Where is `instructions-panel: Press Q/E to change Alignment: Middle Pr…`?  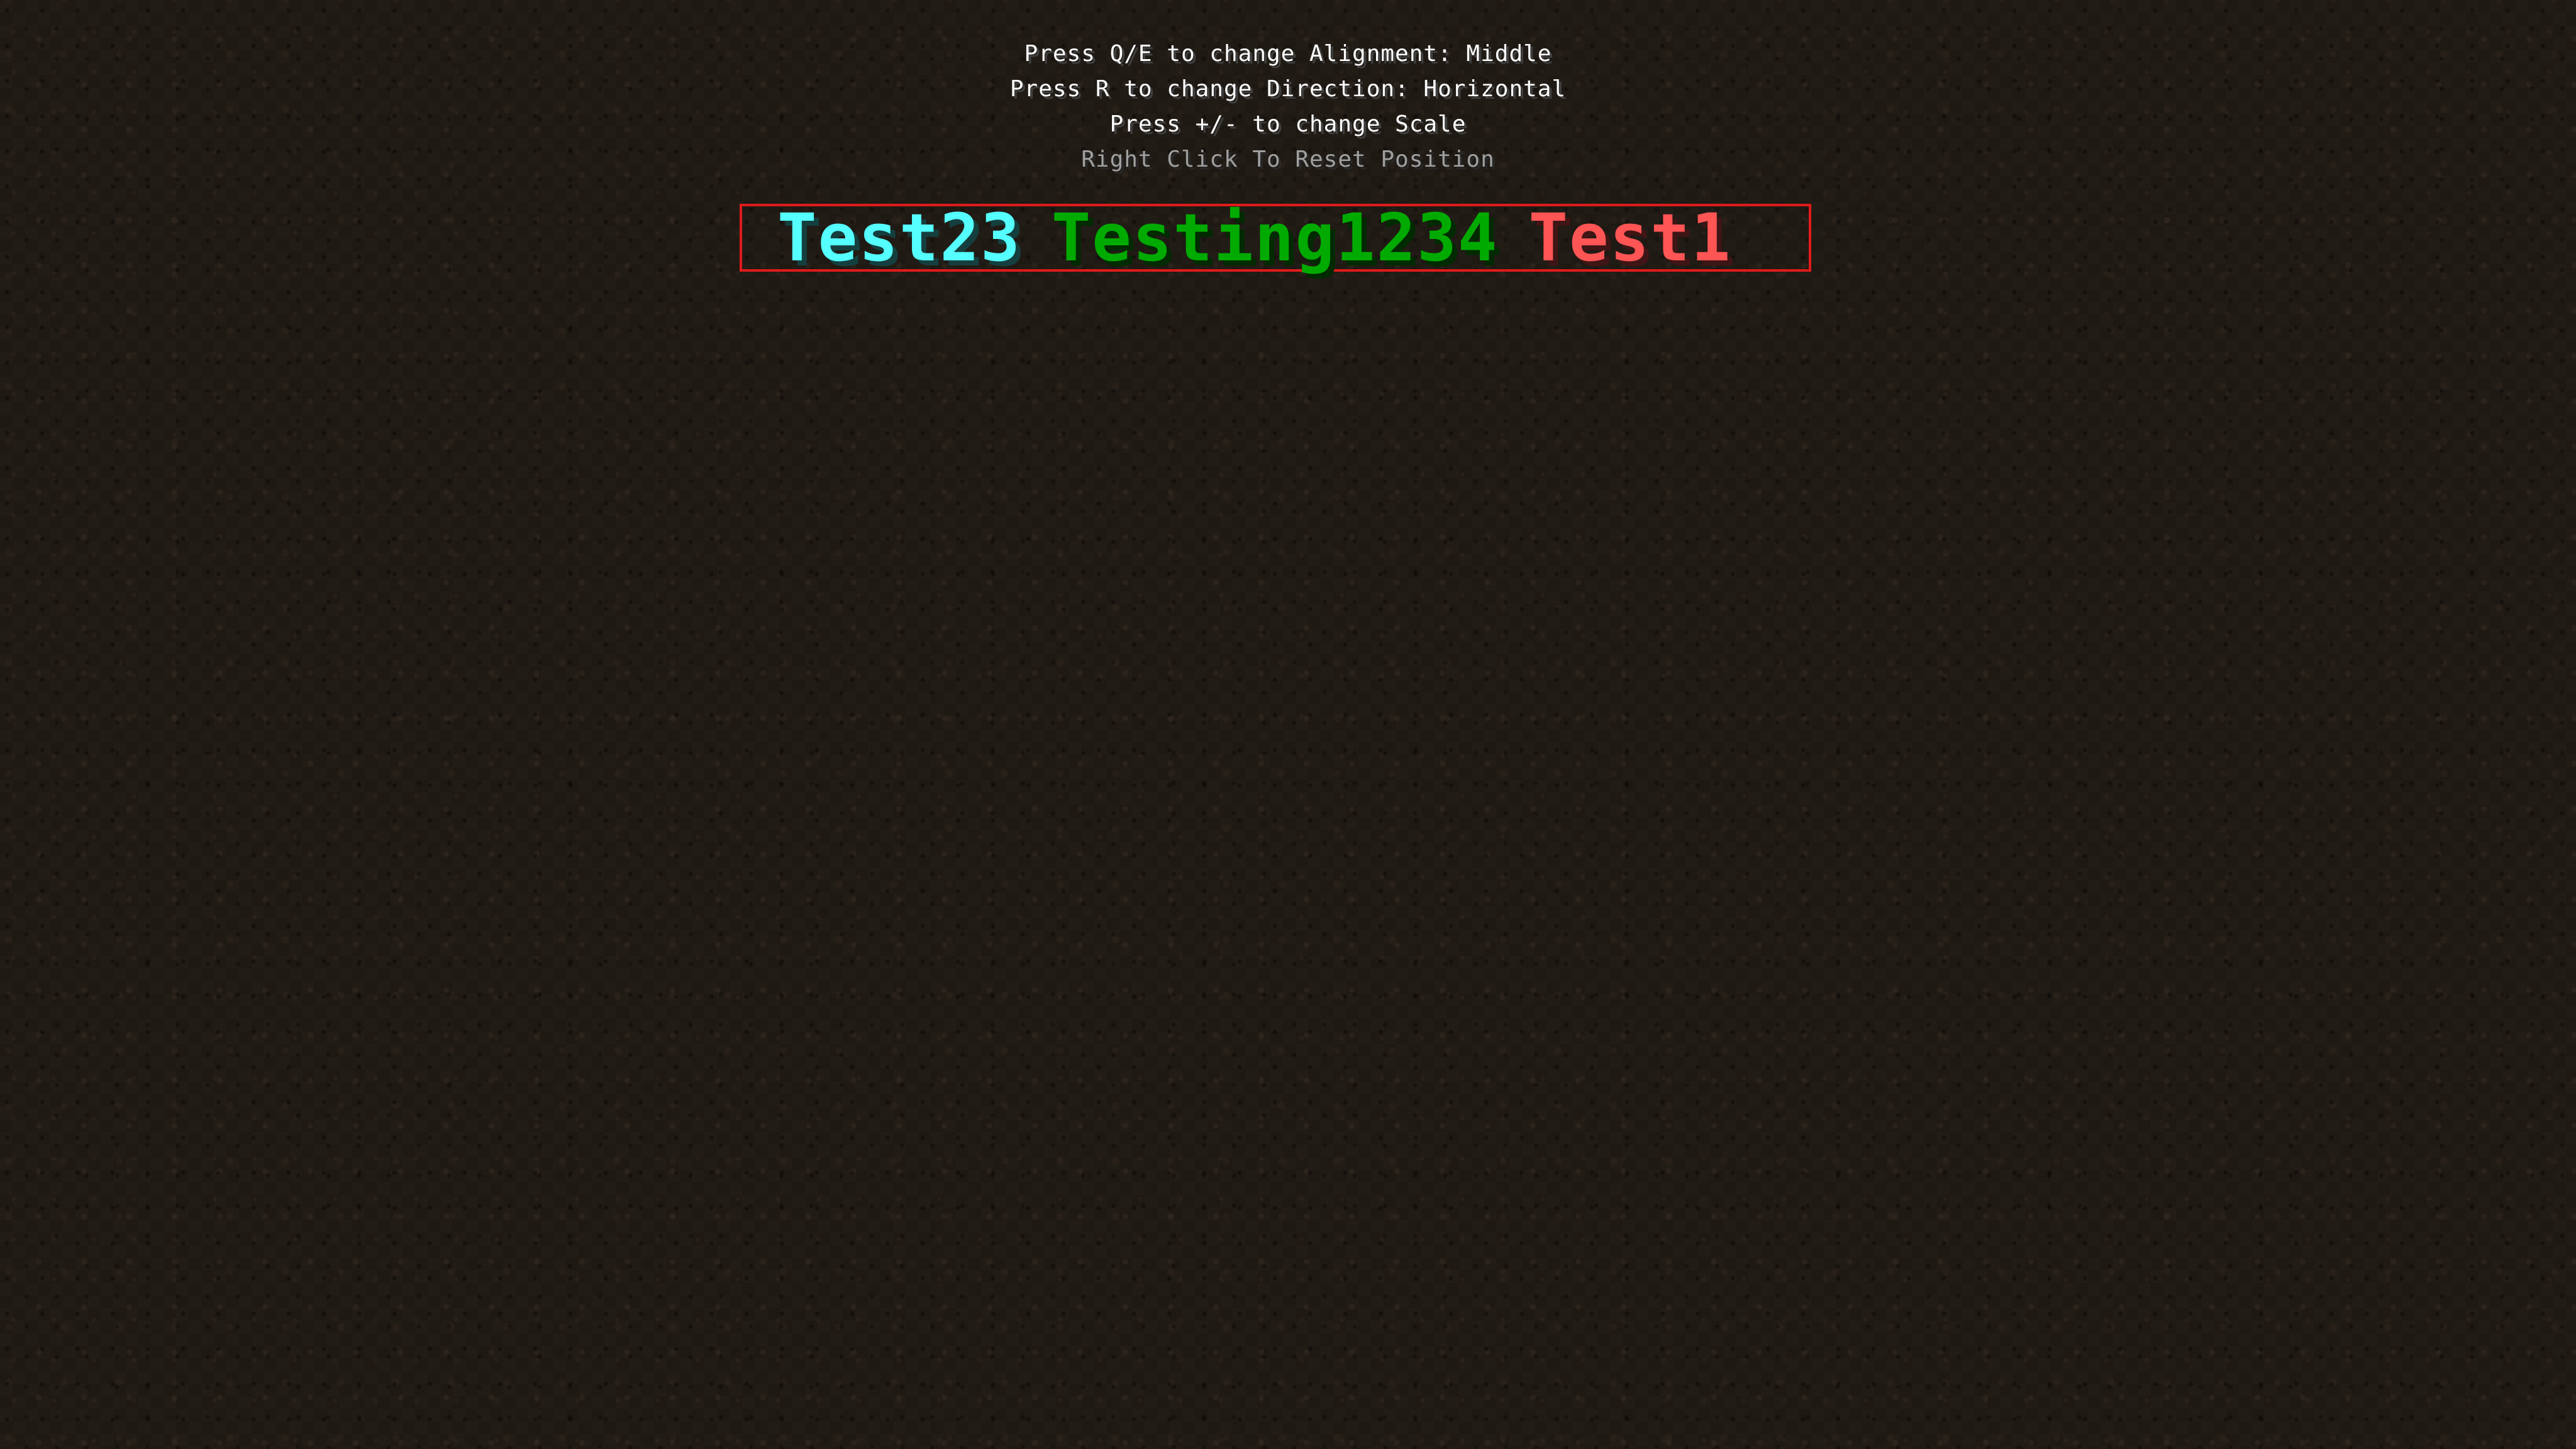
instructions-panel: Press Q/E to change Alignment: Middle Pr… is located at coordinates (1288, 106).